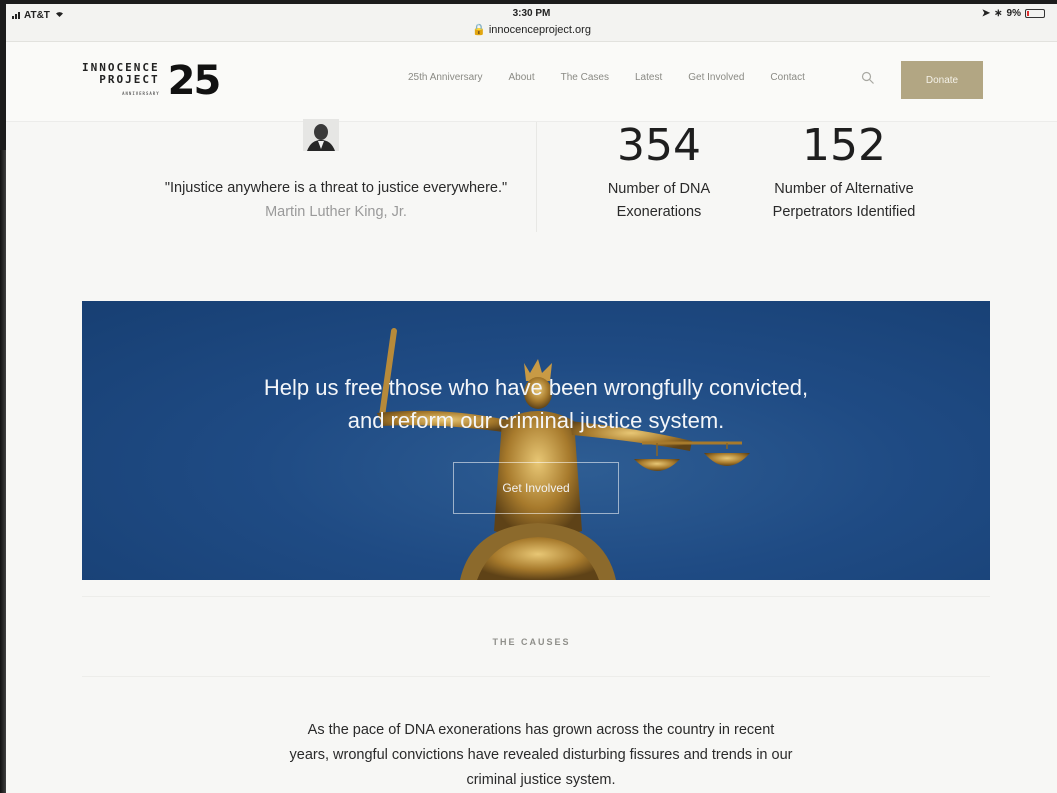  I want to click on stats-divider, so click(536, 177).